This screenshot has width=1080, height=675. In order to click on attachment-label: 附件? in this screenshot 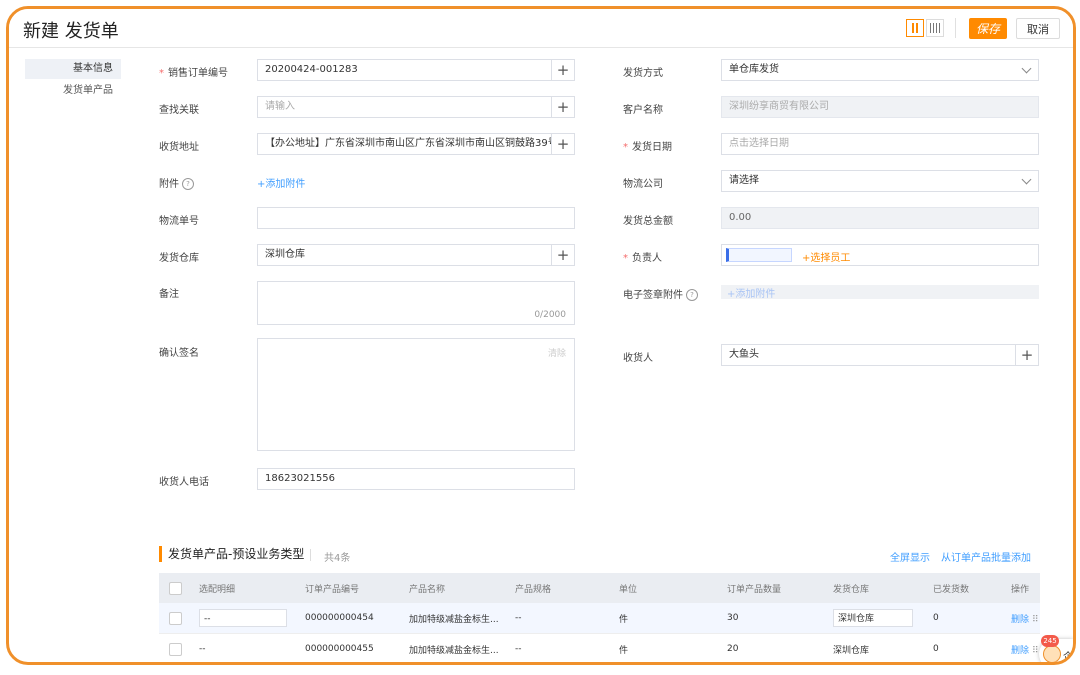, I will do `click(176, 182)`.